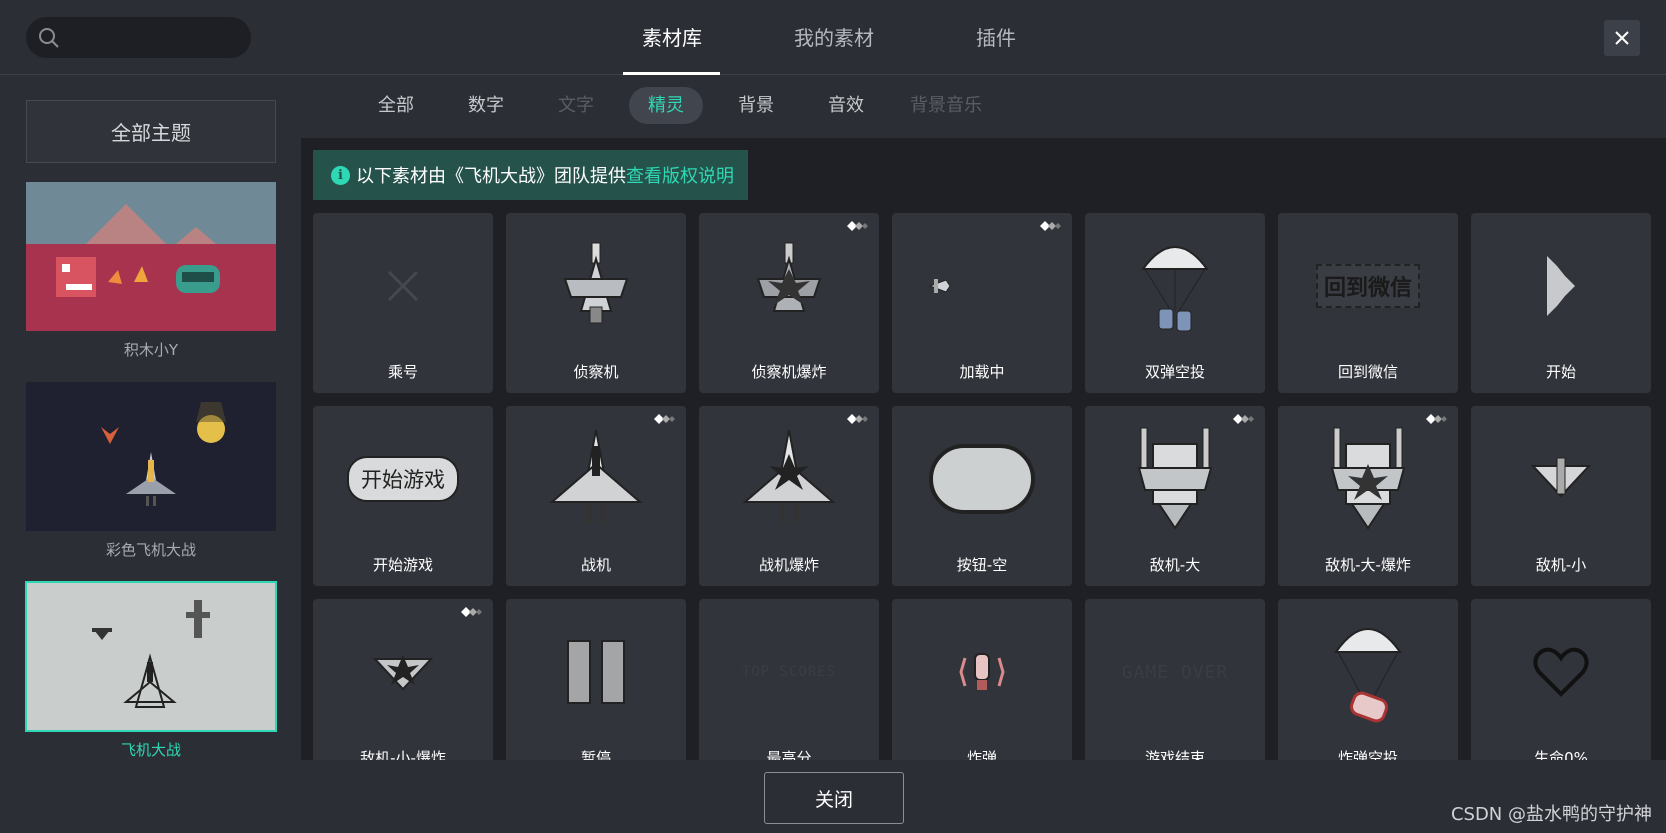  What do you see at coordinates (1368, 565) in the screenshot?
I see `sprite-name: 敌机-大-爆炸` at bounding box center [1368, 565].